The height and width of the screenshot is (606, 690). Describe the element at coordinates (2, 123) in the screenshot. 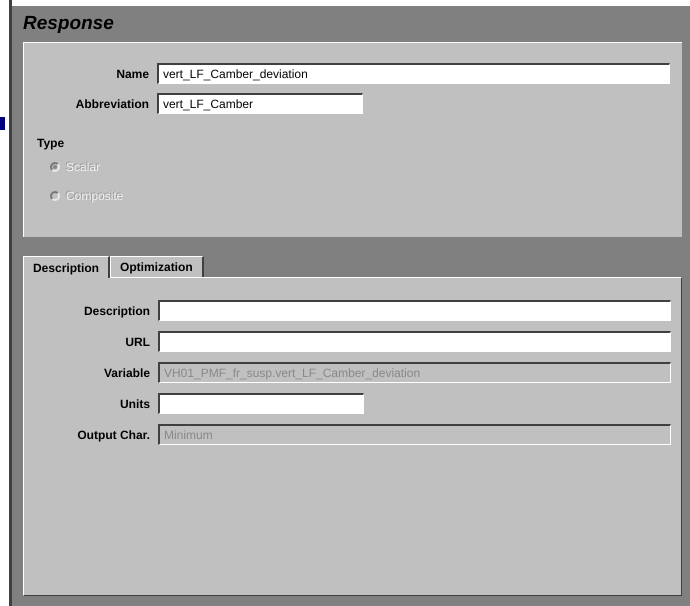

I see `selection-marker` at that location.